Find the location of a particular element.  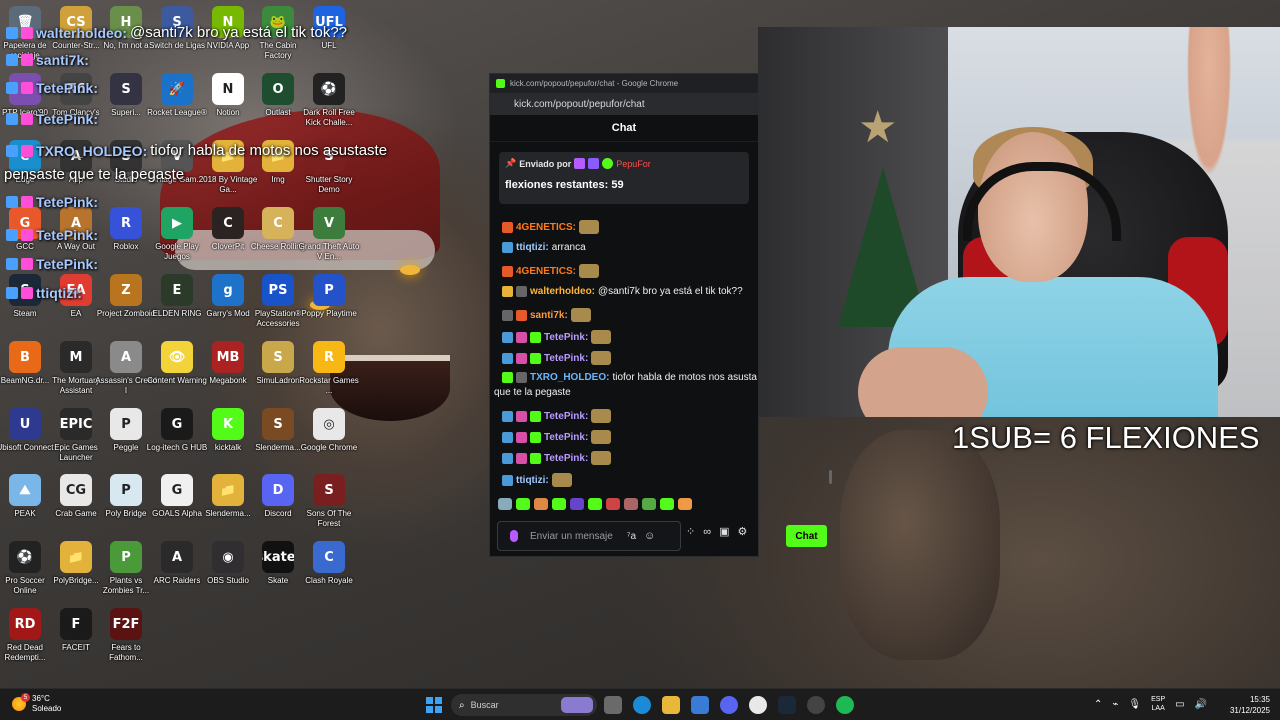

chat-message-text: arranca is located at coordinates (568, 247).